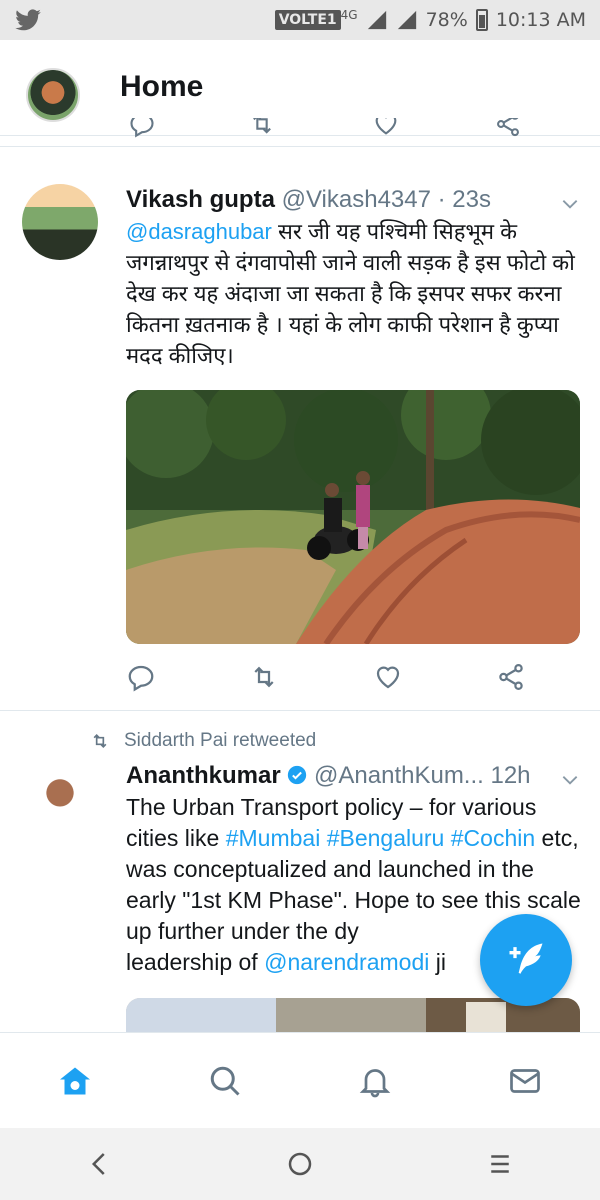 This screenshot has width=600, height=1200. I want to click on tweet-body: leadership of, so click(195, 962).